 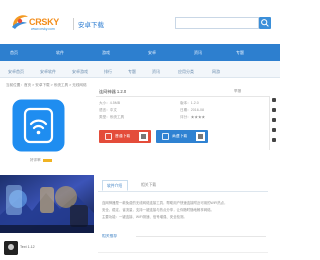 I want to click on meta-rating: 评分：★★★★, so click(x=193, y=117).